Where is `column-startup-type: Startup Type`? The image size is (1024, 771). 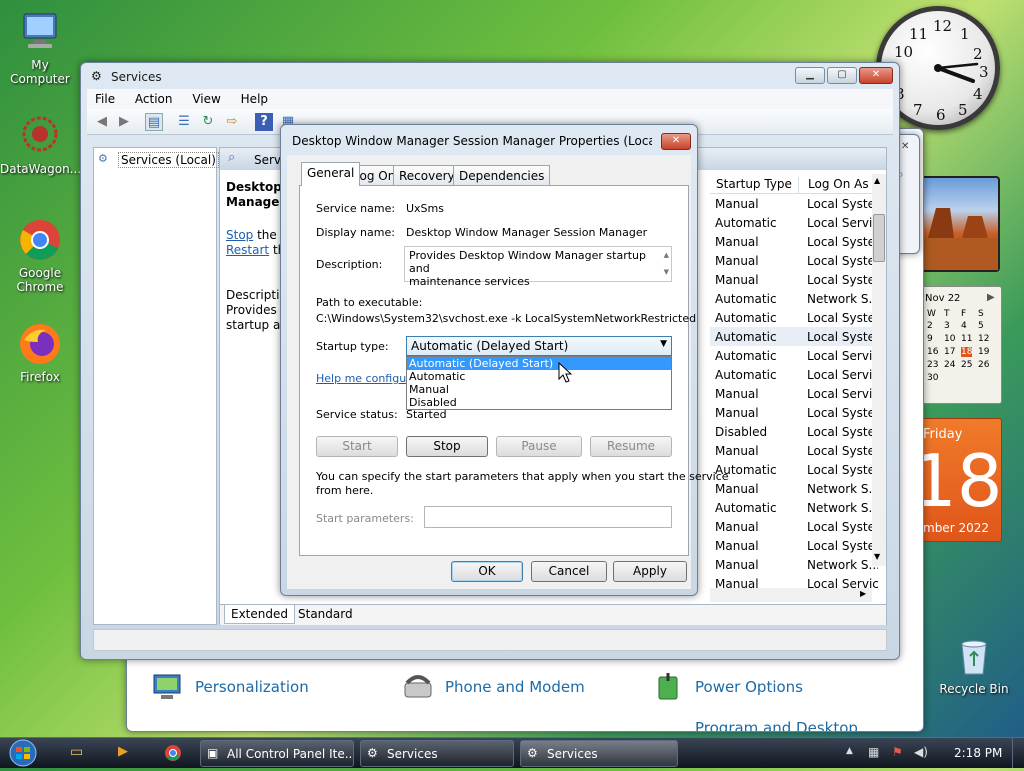
column-startup-type: Startup Type is located at coordinates (754, 184).